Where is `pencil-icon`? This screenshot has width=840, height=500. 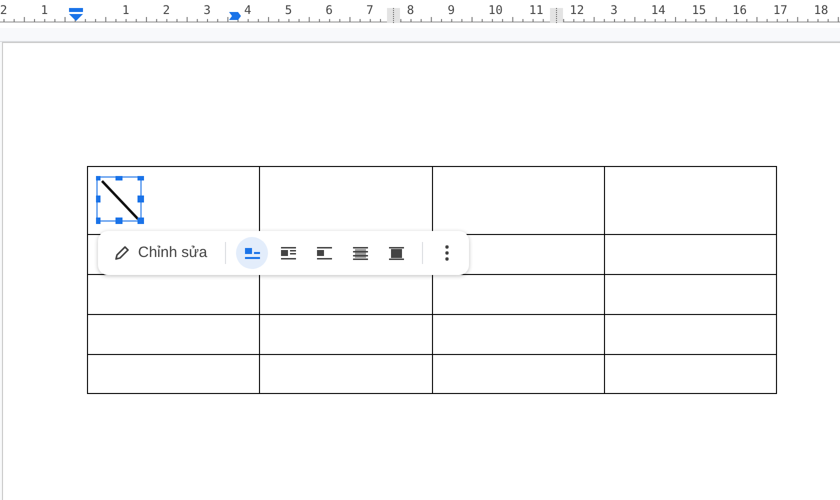
pencil-icon is located at coordinates (122, 253).